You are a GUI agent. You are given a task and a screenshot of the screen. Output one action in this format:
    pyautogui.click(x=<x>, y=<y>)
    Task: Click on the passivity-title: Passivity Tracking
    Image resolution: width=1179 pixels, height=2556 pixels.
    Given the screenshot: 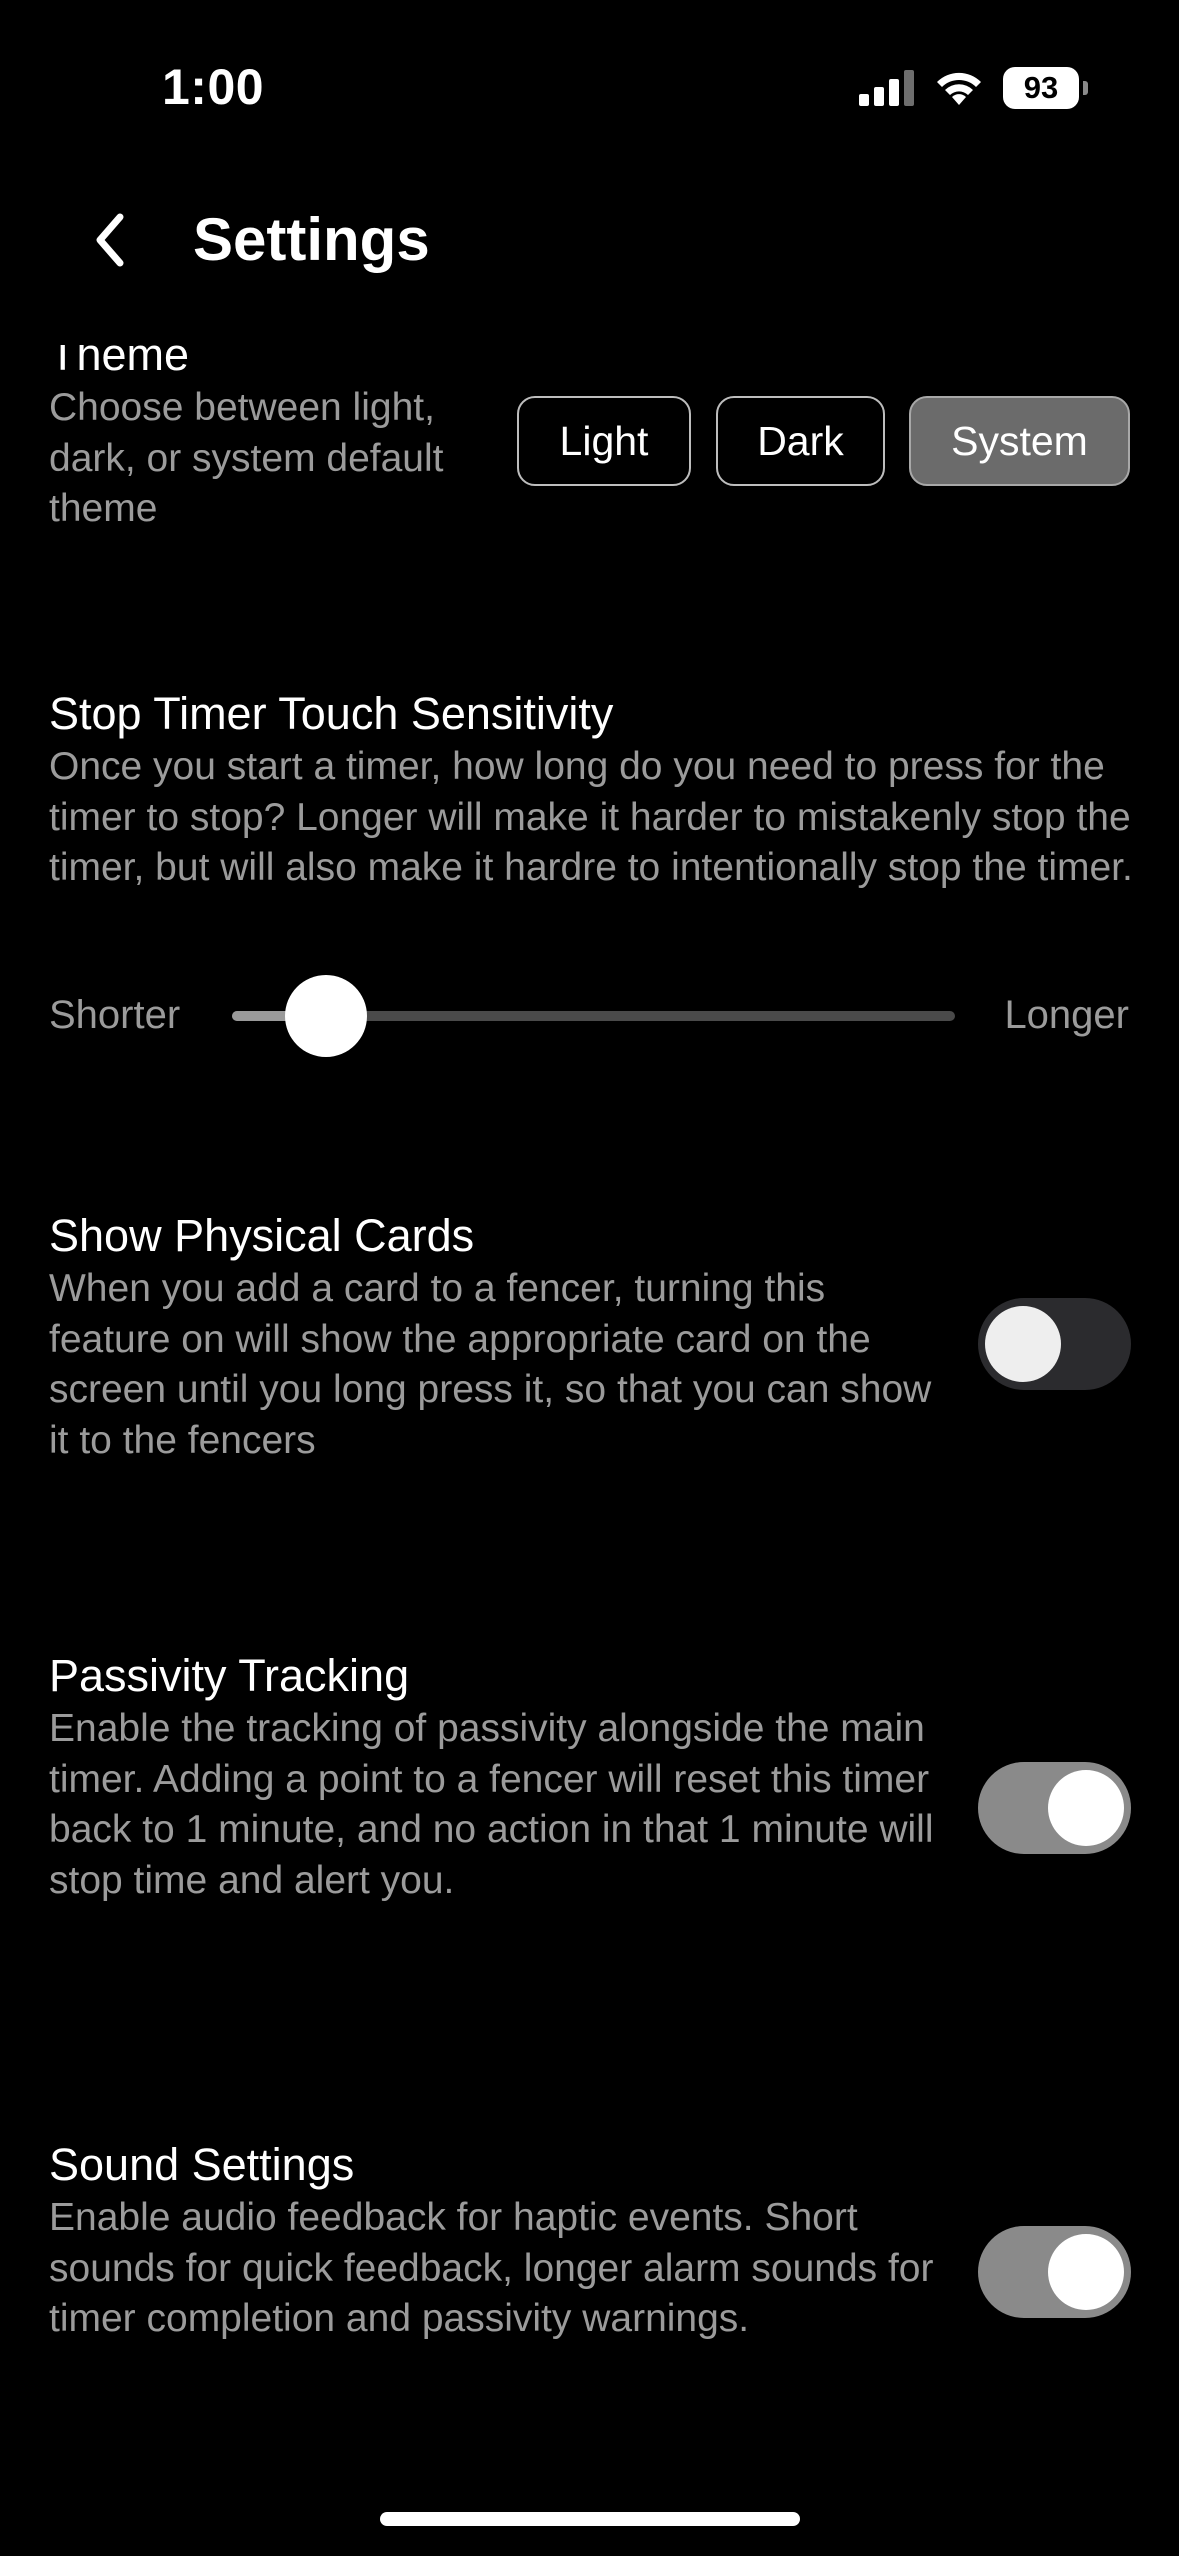 What is the action you would take?
    pyautogui.click(x=229, y=1675)
    